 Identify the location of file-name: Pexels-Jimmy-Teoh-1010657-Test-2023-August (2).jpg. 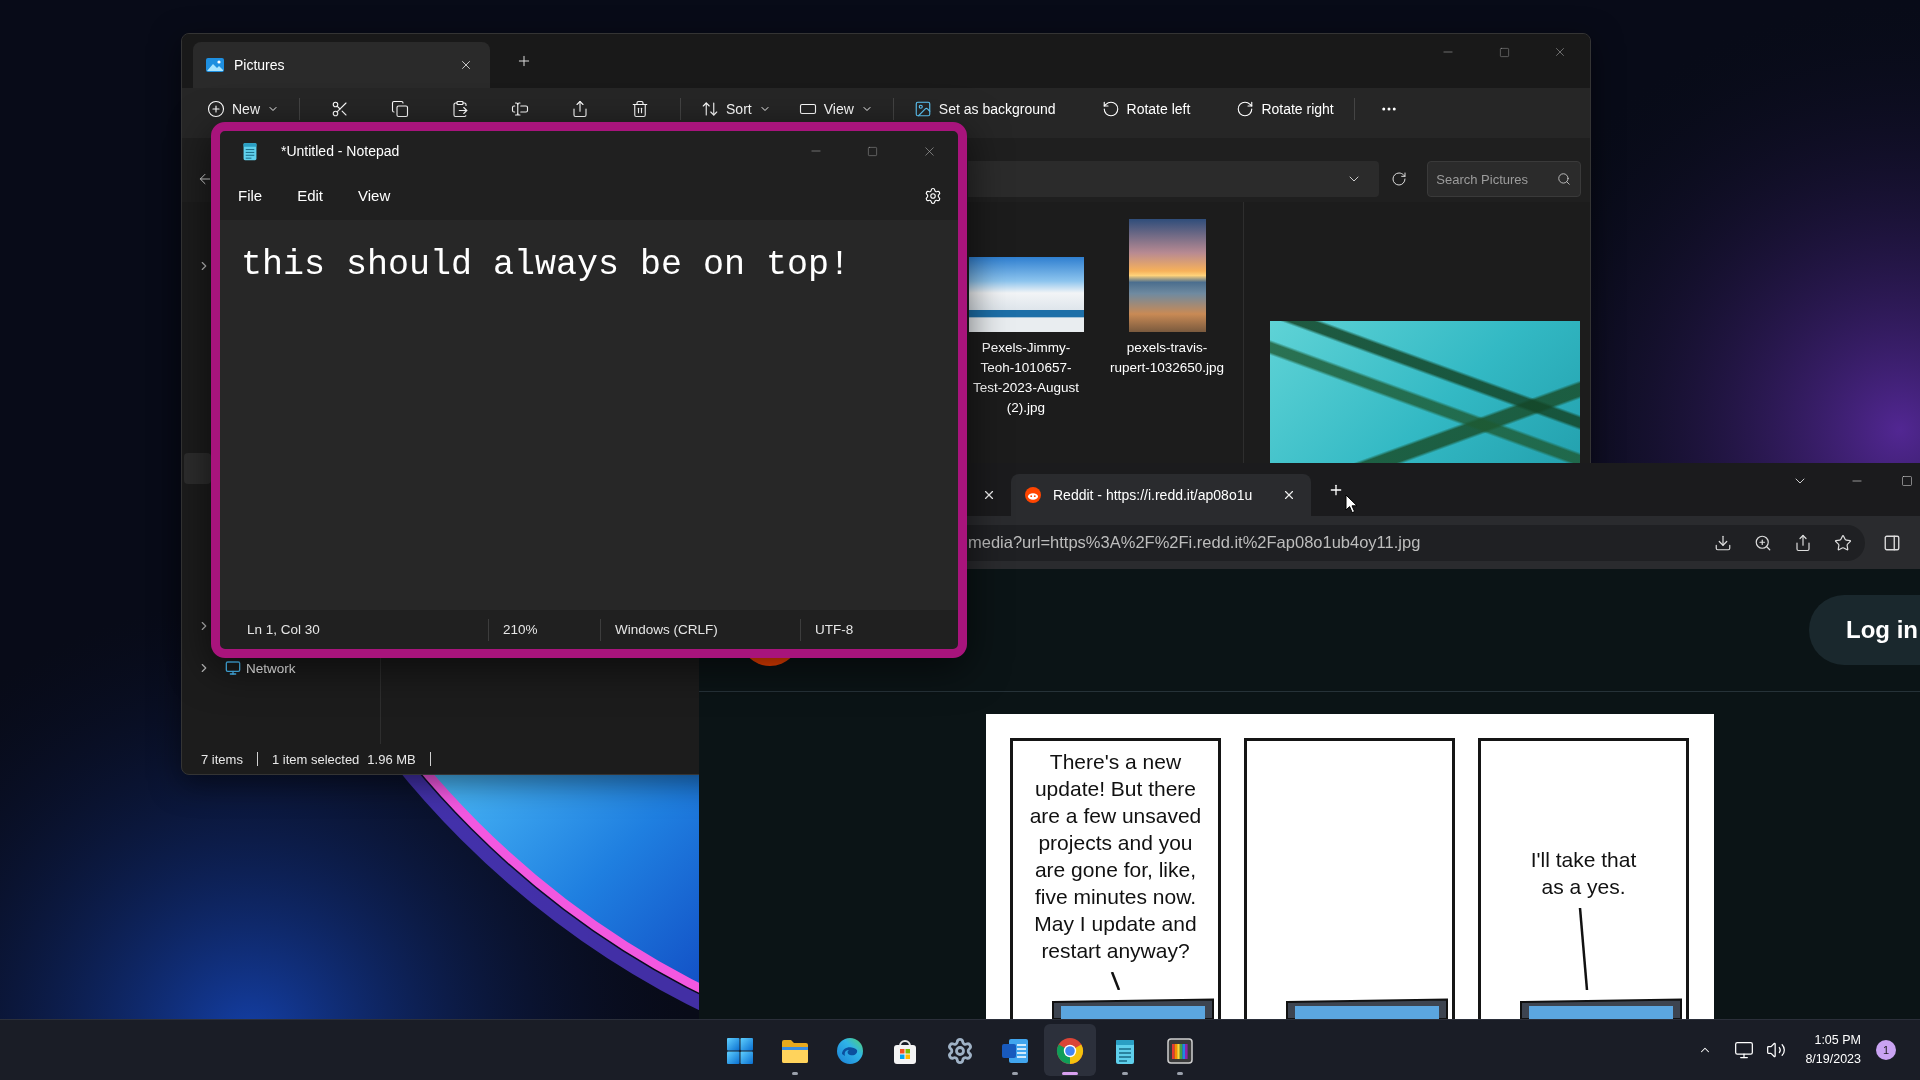
(1026, 378).